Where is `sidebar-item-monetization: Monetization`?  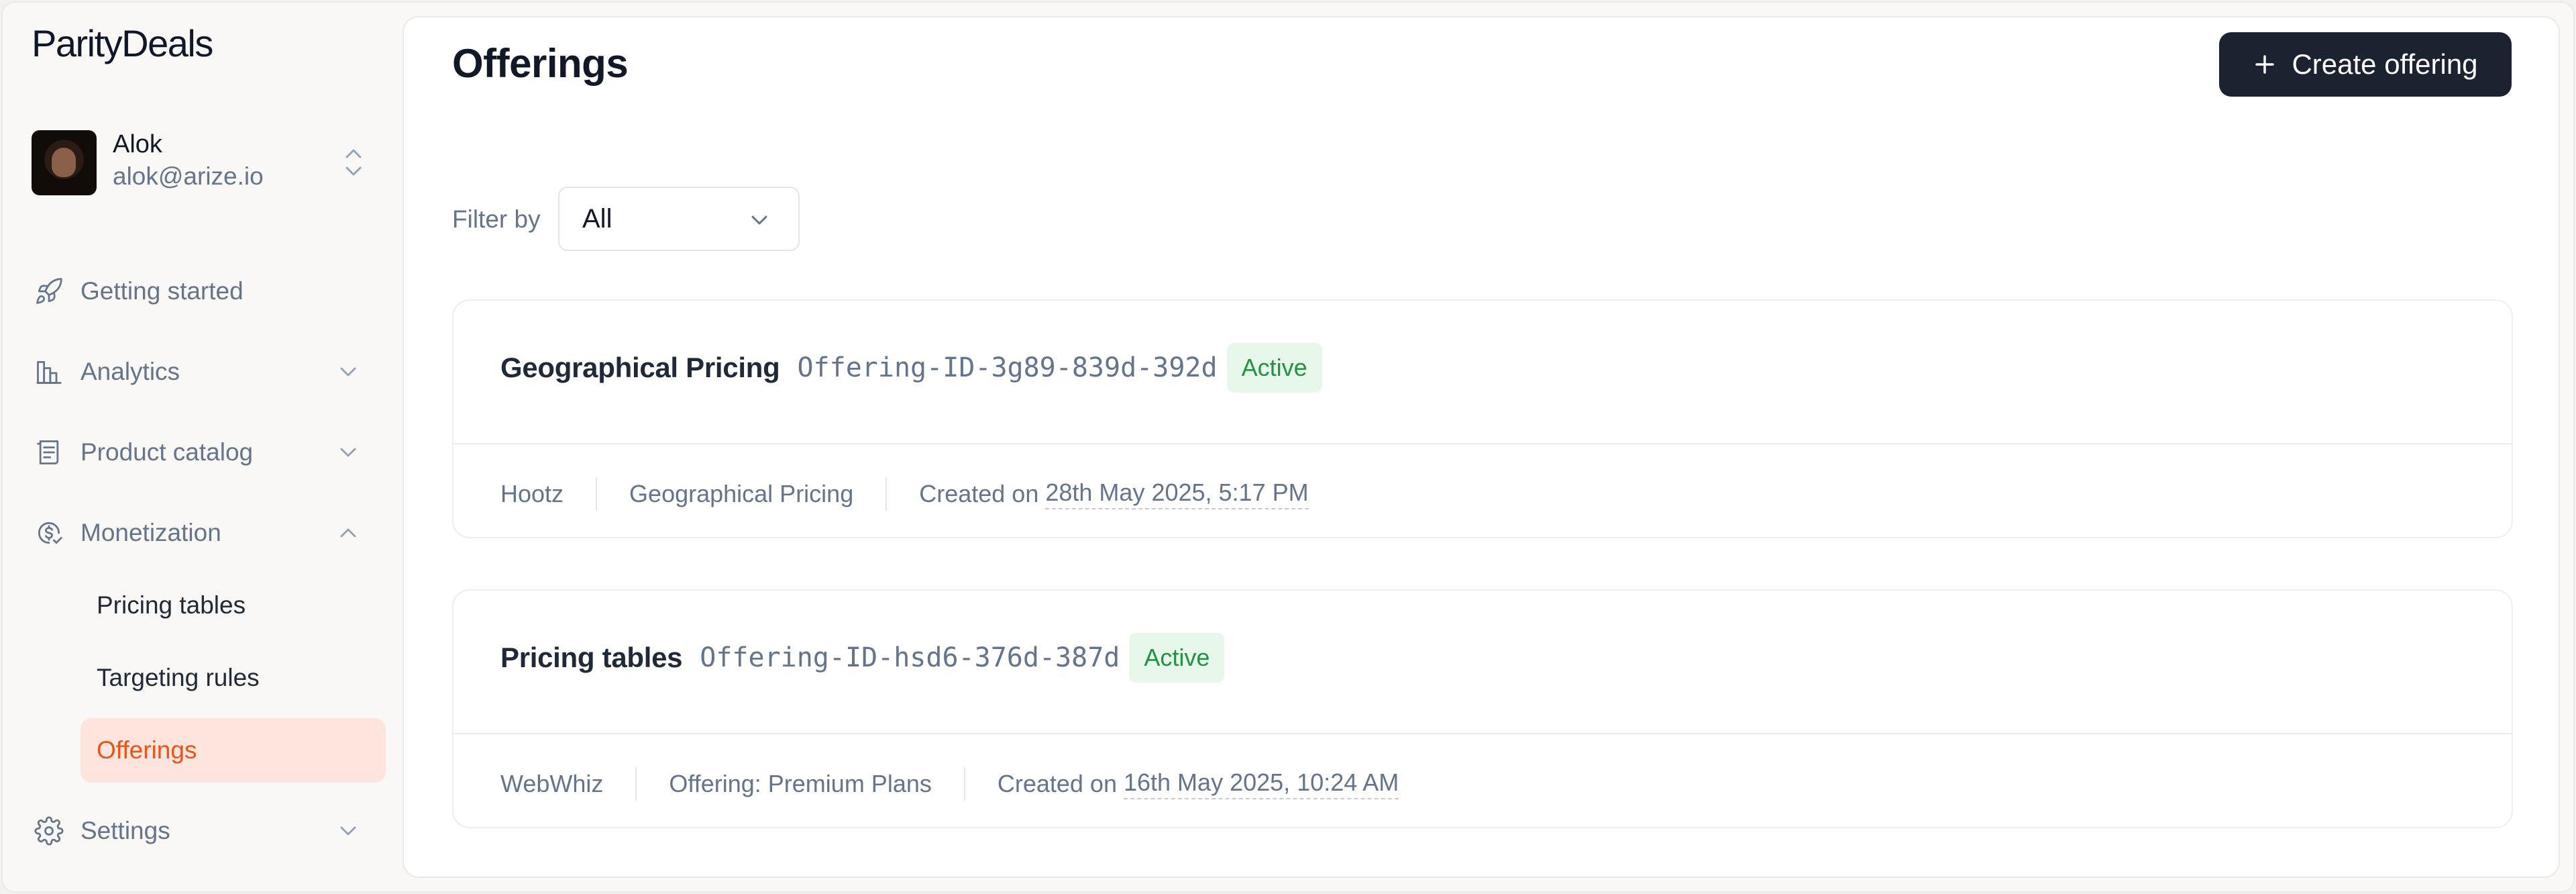 sidebar-item-monetization: Monetization is located at coordinates (203, 533).